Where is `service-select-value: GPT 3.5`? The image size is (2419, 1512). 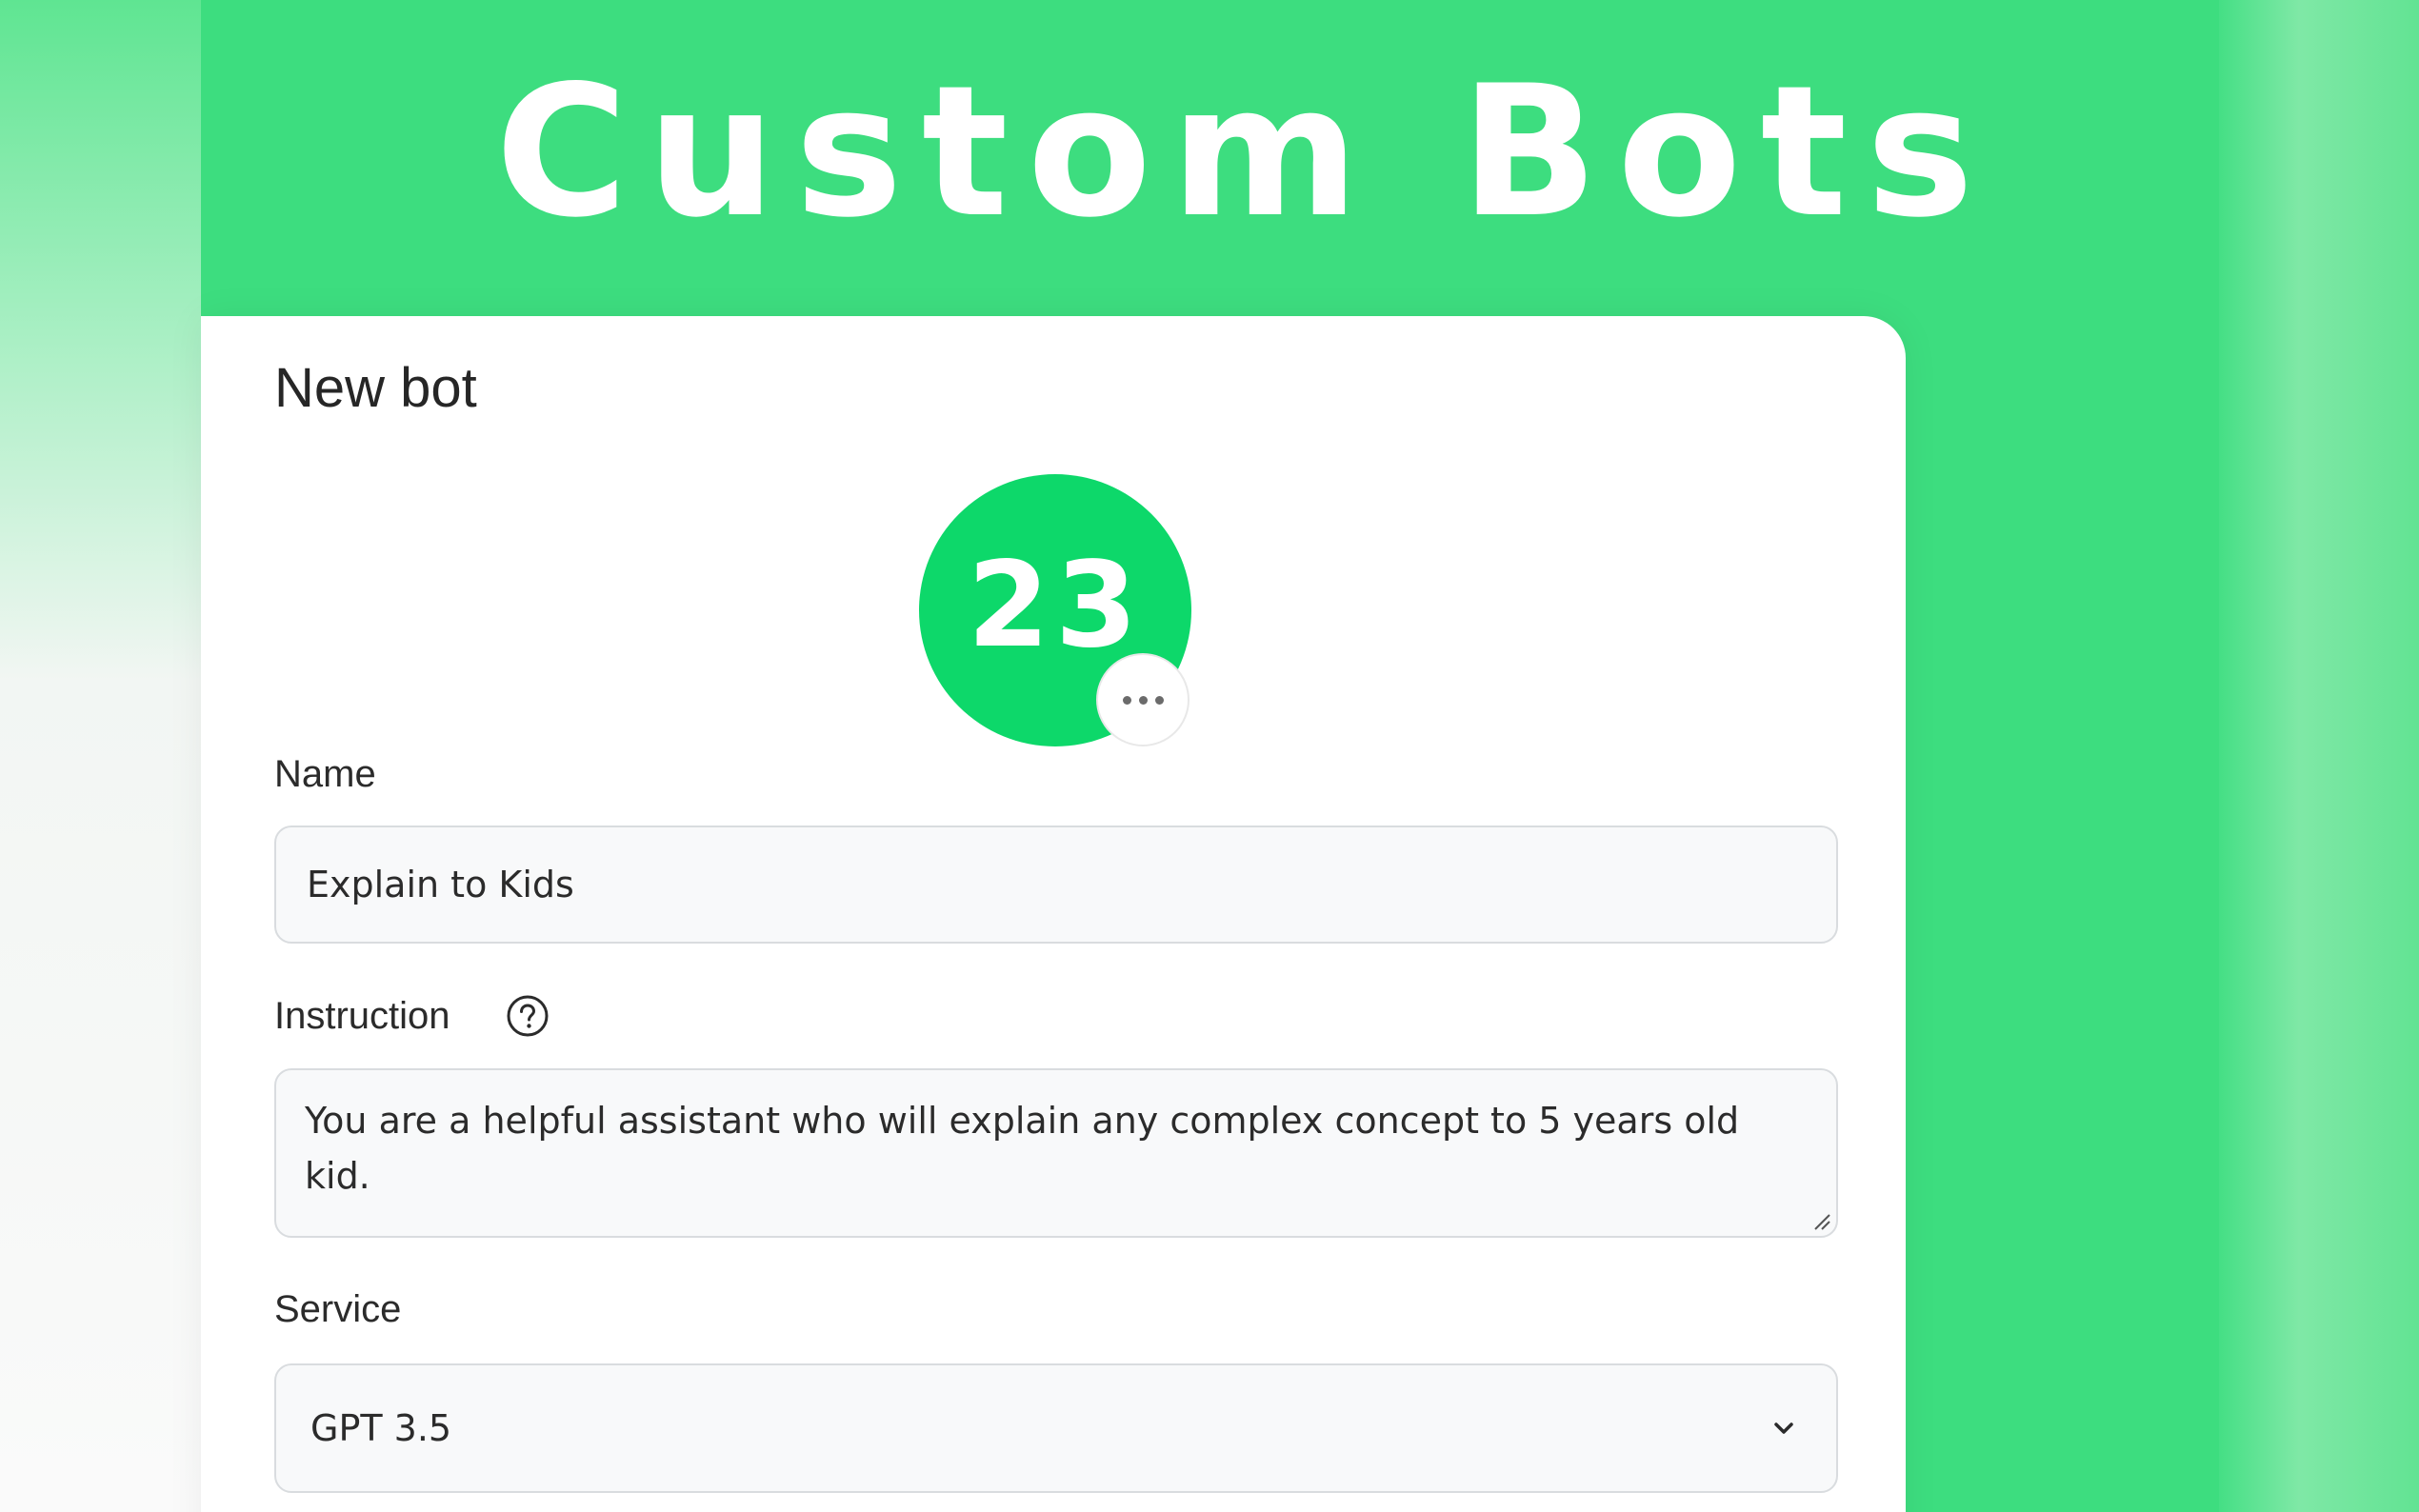
service-select-value: GPT 3.5 is located at coordinates (381, 1428).